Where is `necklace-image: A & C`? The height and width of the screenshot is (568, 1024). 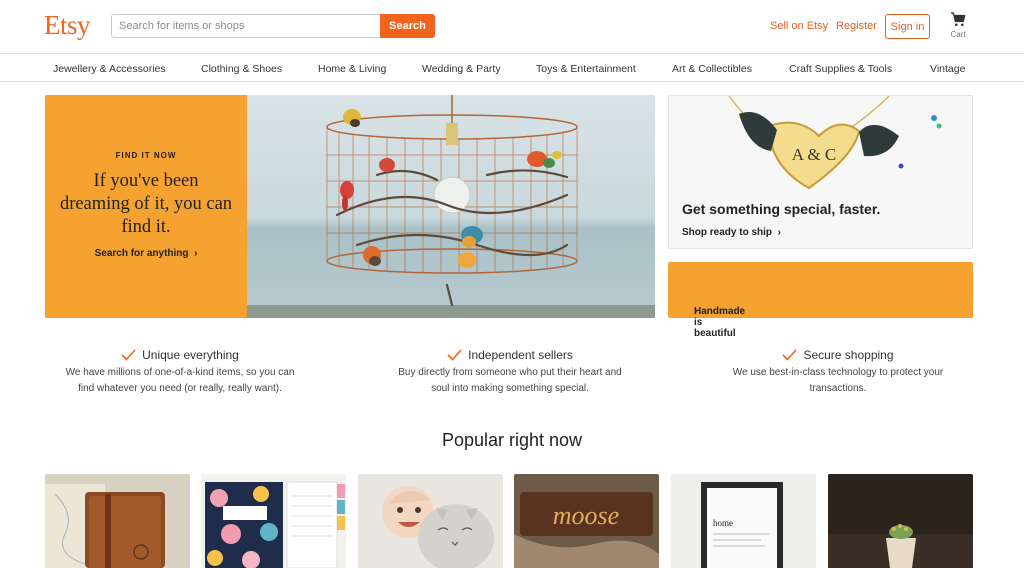 necklace-image: A & C is located at coordinates (835, 143).